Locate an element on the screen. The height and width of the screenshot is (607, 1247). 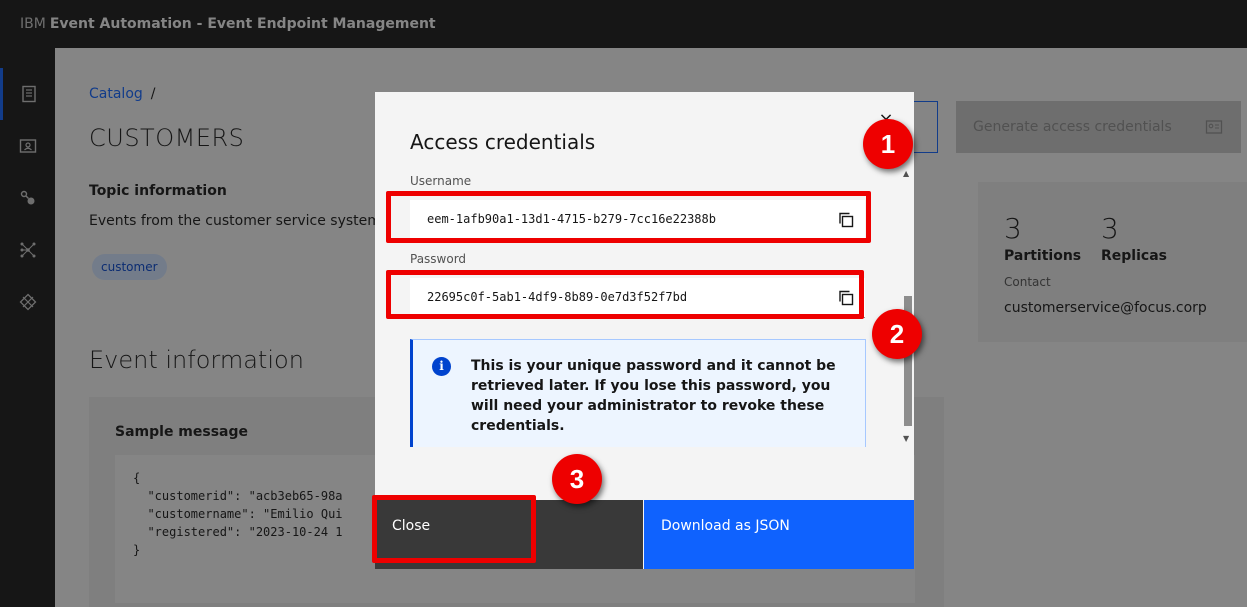
download-json-button: Download as JSON is located at coordinates (779, 534).